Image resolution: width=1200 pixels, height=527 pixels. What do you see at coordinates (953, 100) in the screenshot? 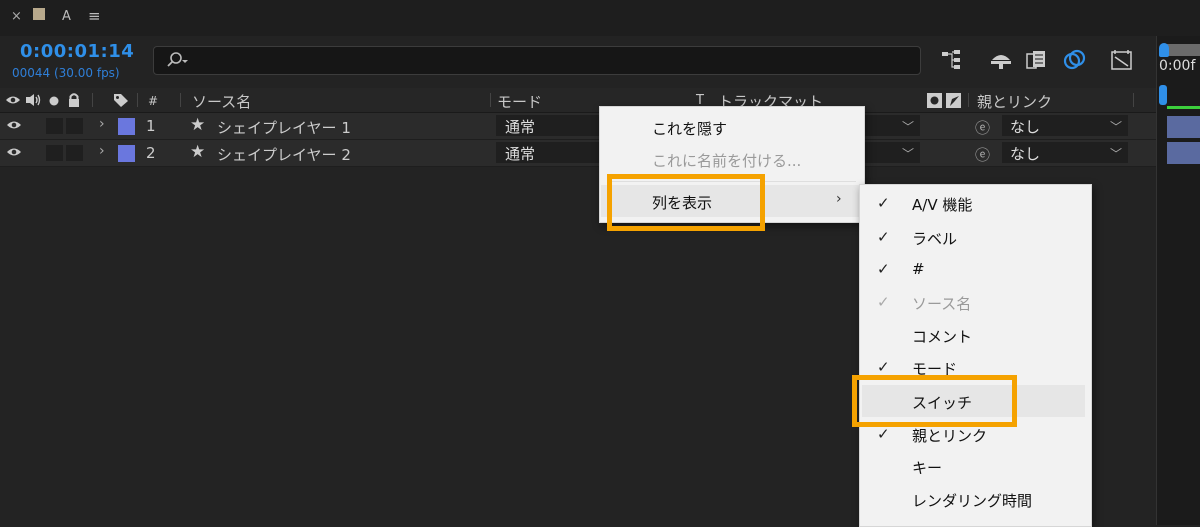
I see `matte-invert-header-icon` at bounding box center [953, 100].